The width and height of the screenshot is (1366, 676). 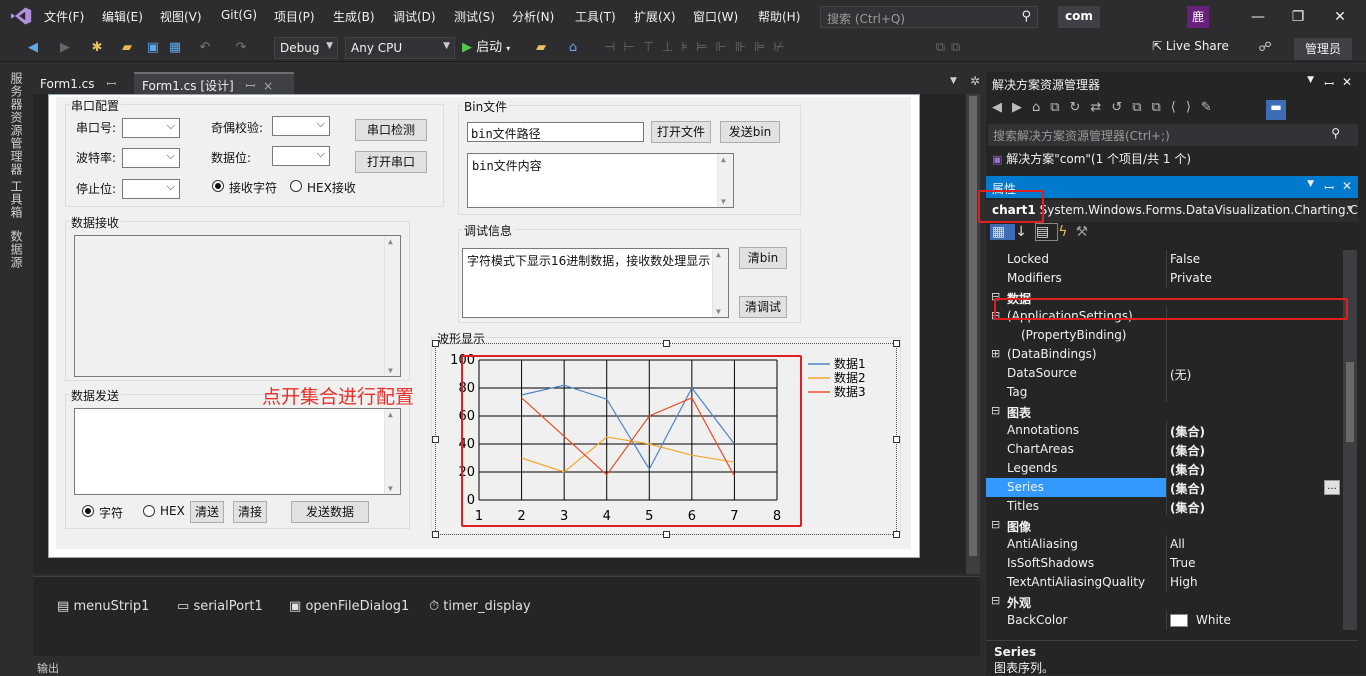 I want to click on solution-node: ▣ 解决方案"com"(1 个项目/共 1 个), so click(x=1172, y=160).